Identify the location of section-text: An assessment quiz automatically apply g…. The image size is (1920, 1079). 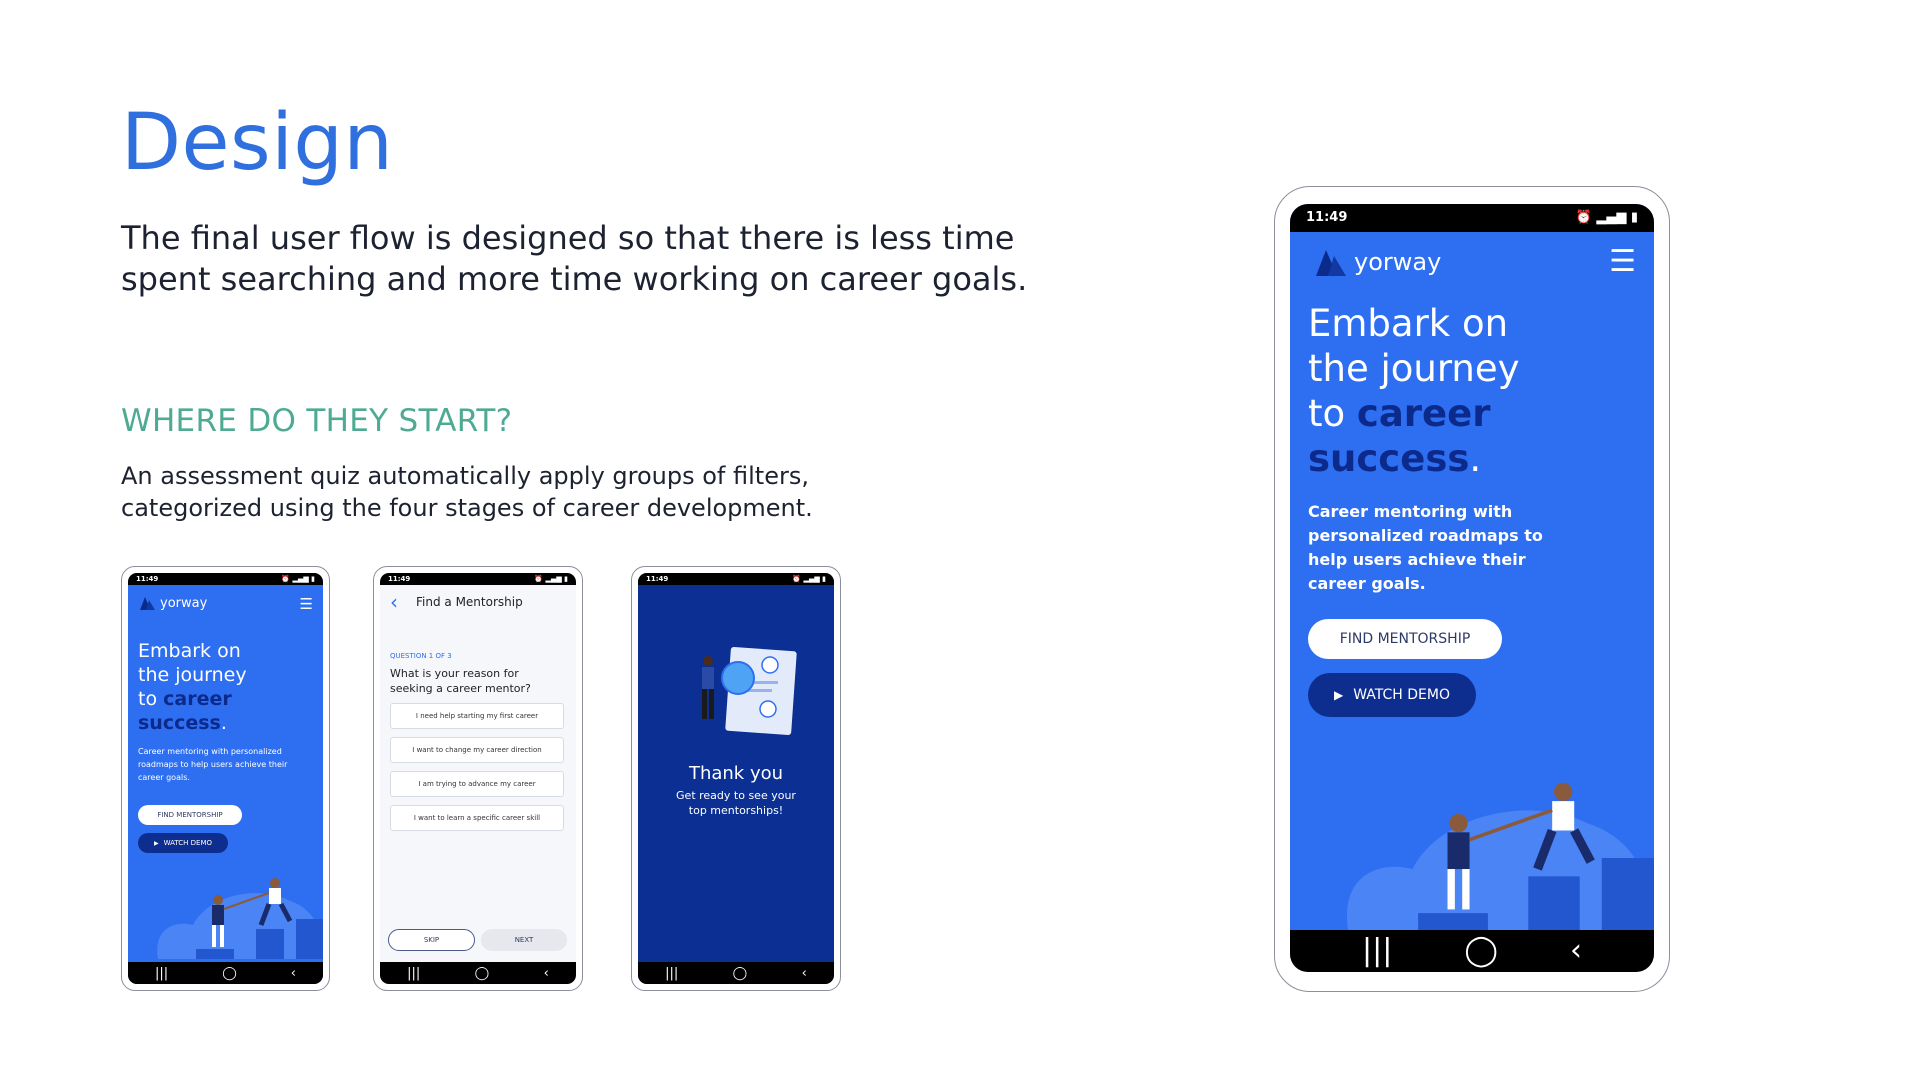
(467, 492).